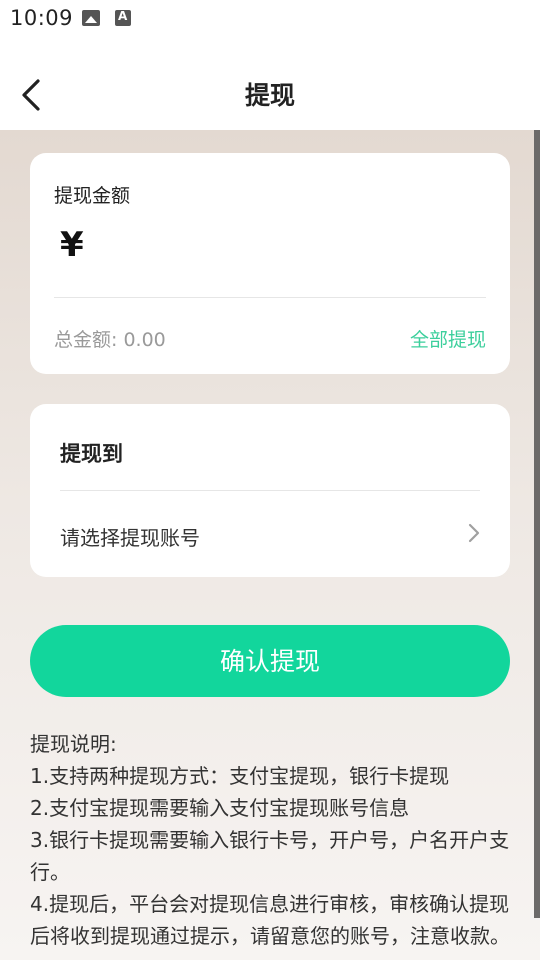 The width and height of the screenshot is (540, 960). What do you see at coordinates (91, 454) in the screenshot?
I see `destination-title: 提现到` at bounding box center [91, 454].